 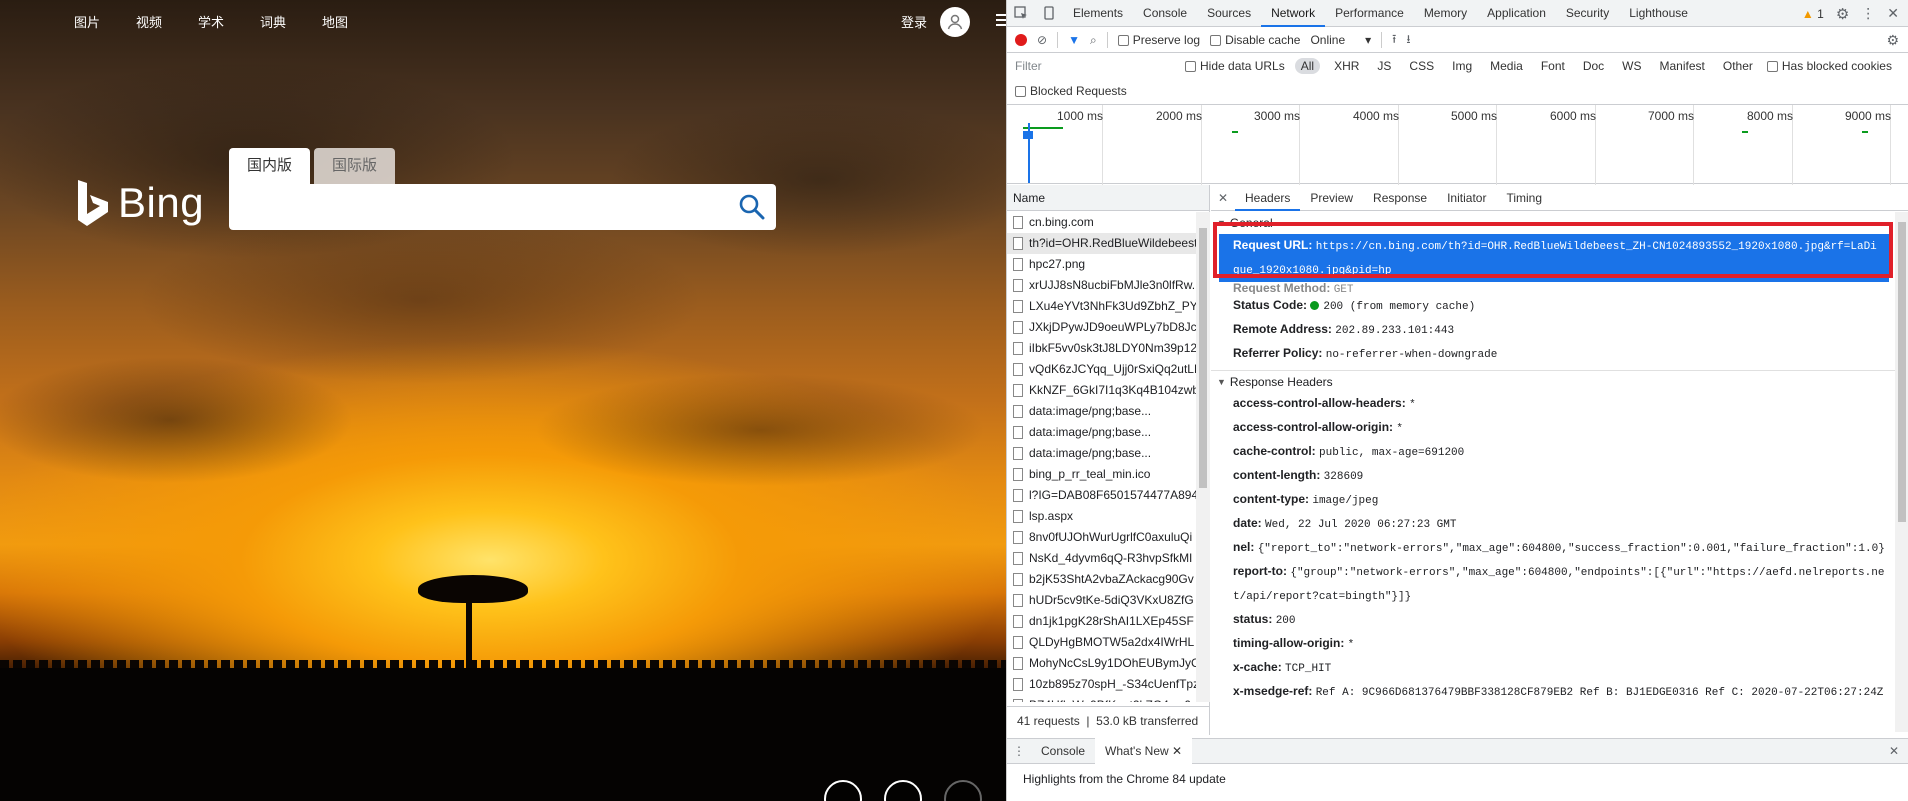 What do you see at coordinates (1101, 243) in the screenshot?
I see `request-row: th?id=OHR.RedBlueWildebeest` at bounding box center [1101, 243].